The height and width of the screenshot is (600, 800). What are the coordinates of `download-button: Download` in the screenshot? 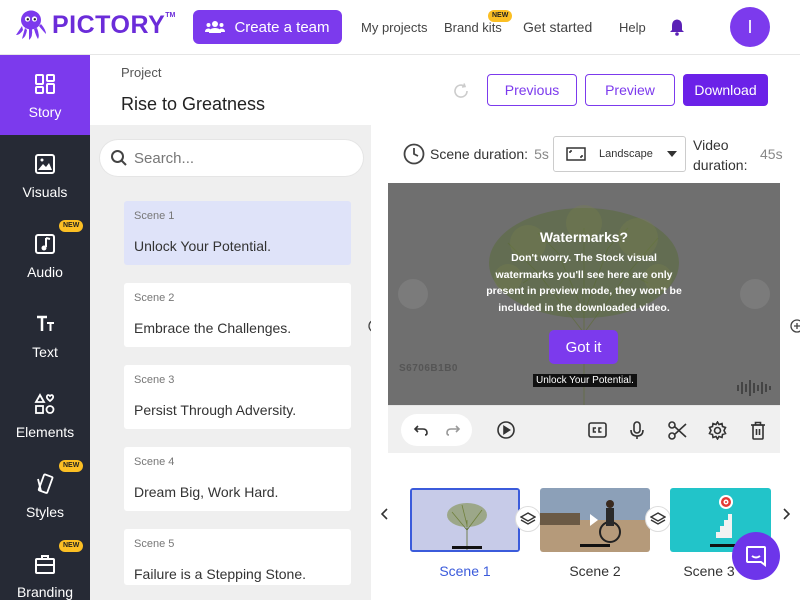 It's located at (725, 90).